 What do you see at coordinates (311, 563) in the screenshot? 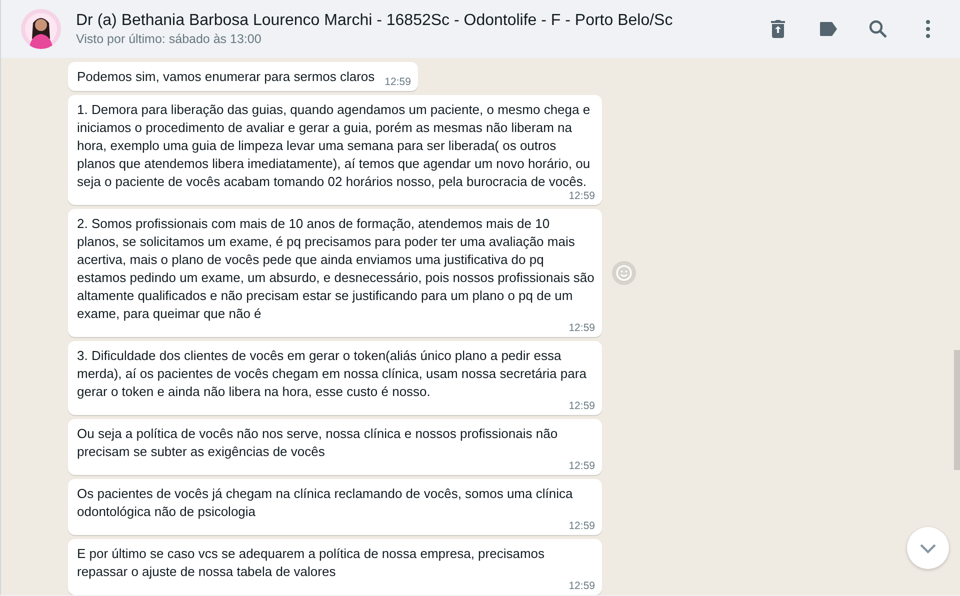
I see `message-text: E por último se caso vcs se adequarem a política de nossa empresa, precisamos repassar o ajuste de nossa tabela de valores` at bounding box center [311, 563].